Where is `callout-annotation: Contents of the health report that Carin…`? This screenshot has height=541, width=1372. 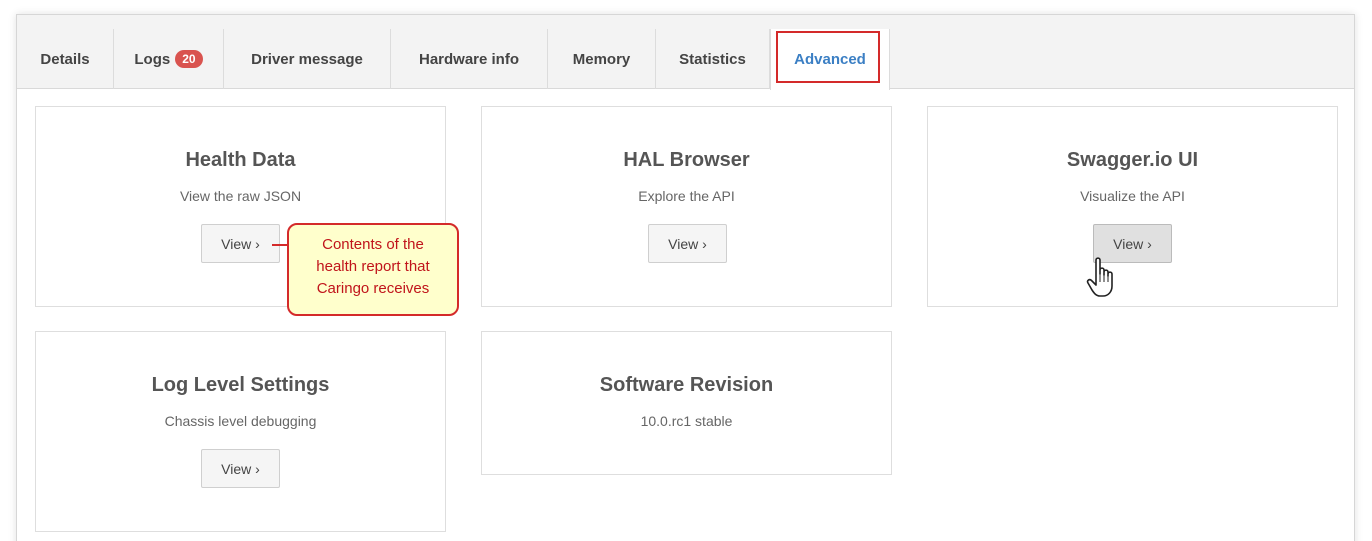
callout-annotation: Contents of the health report that Carin… is located at coordinates (373, 269).